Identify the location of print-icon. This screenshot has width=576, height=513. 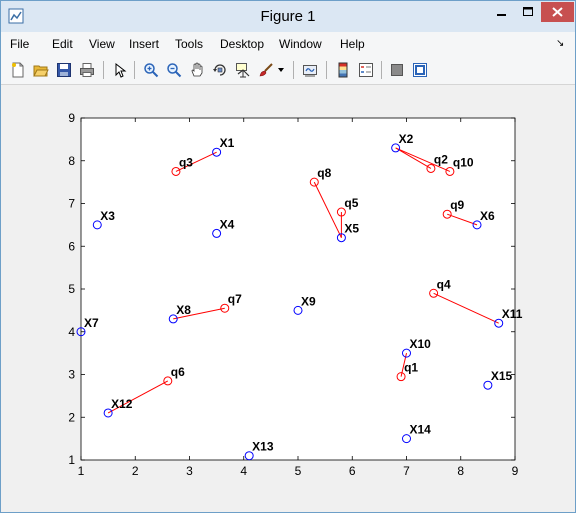
(87, 70).